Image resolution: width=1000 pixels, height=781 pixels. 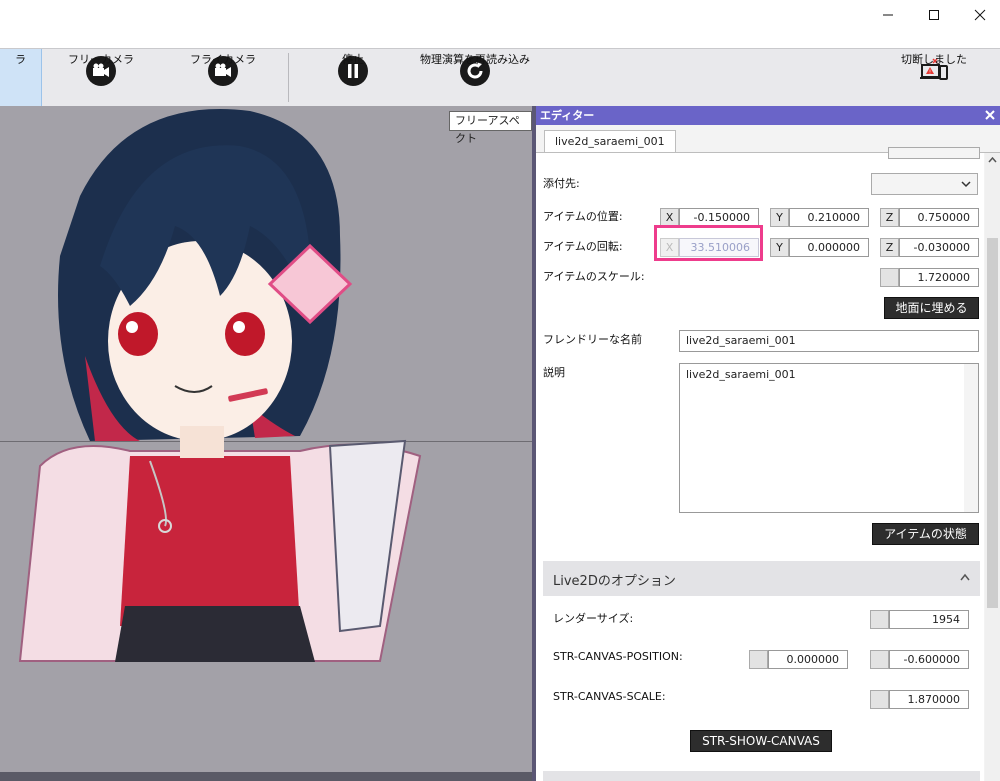 I want to click on canvas-position-x-handle, so click(x=758, y=659).